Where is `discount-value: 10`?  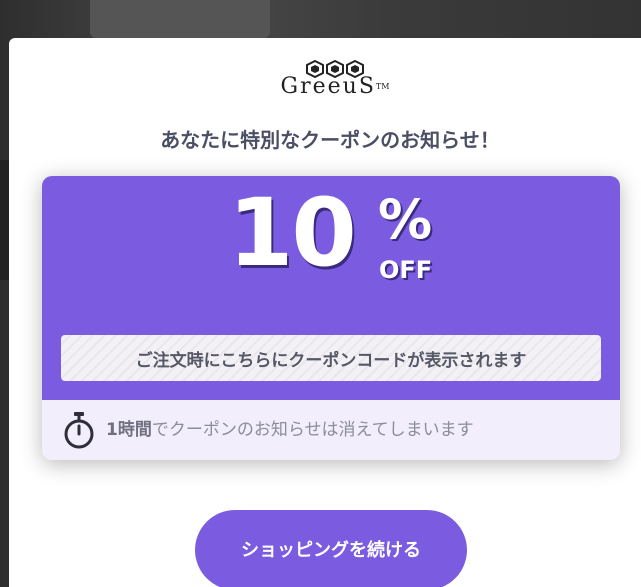 discount-value: 10 is located at coordinates (292, 233).